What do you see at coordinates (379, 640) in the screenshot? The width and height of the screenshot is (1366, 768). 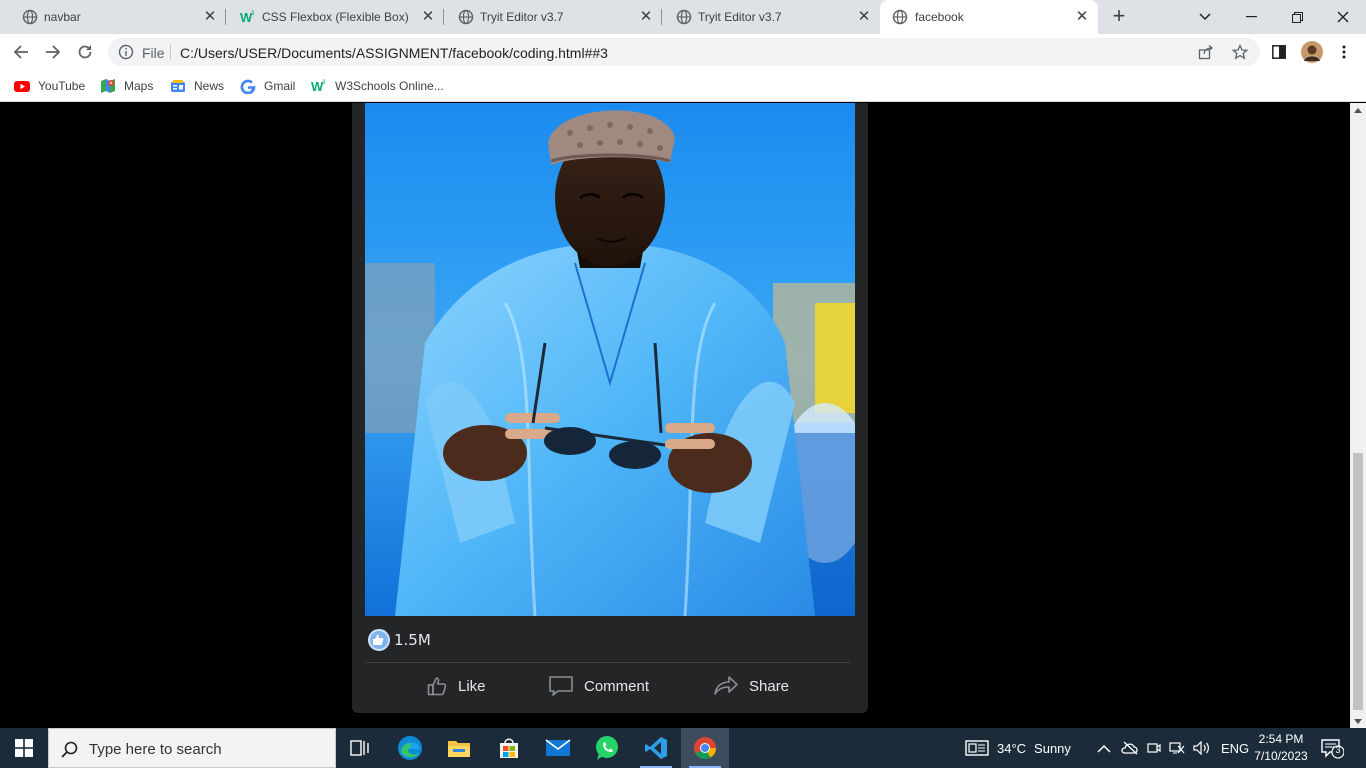 I see `like-reaction-icon` at bounding box center [379, 640].